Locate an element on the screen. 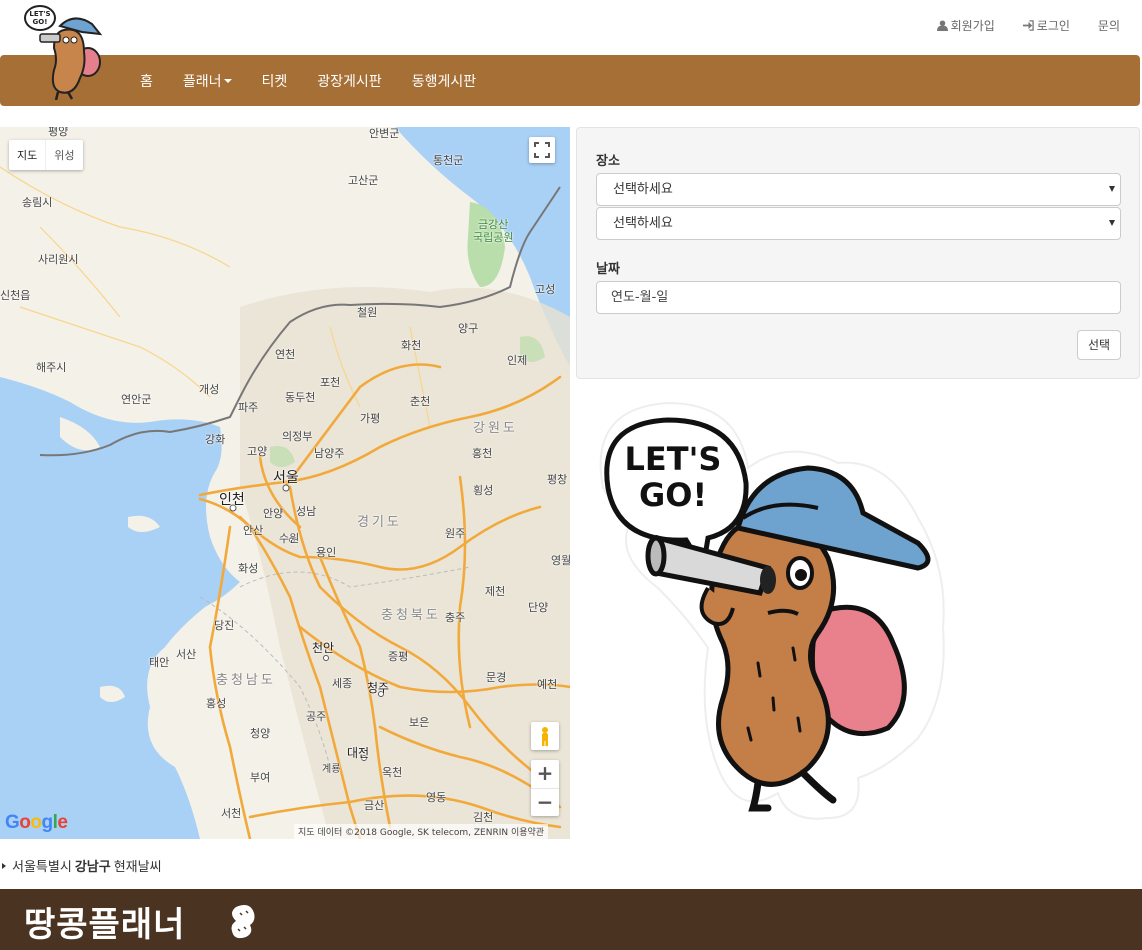 This screenshot has width=1142, height=950. map-label: 서천 is located at coordinates (231, 813).